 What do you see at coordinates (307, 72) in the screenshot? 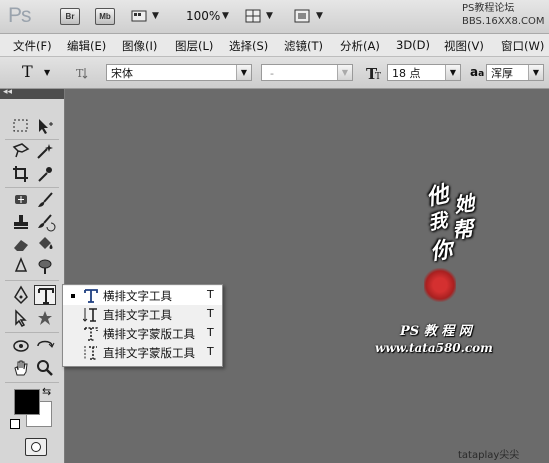
I see `font-style-select: - ▼` at bounding box center [307, 72].